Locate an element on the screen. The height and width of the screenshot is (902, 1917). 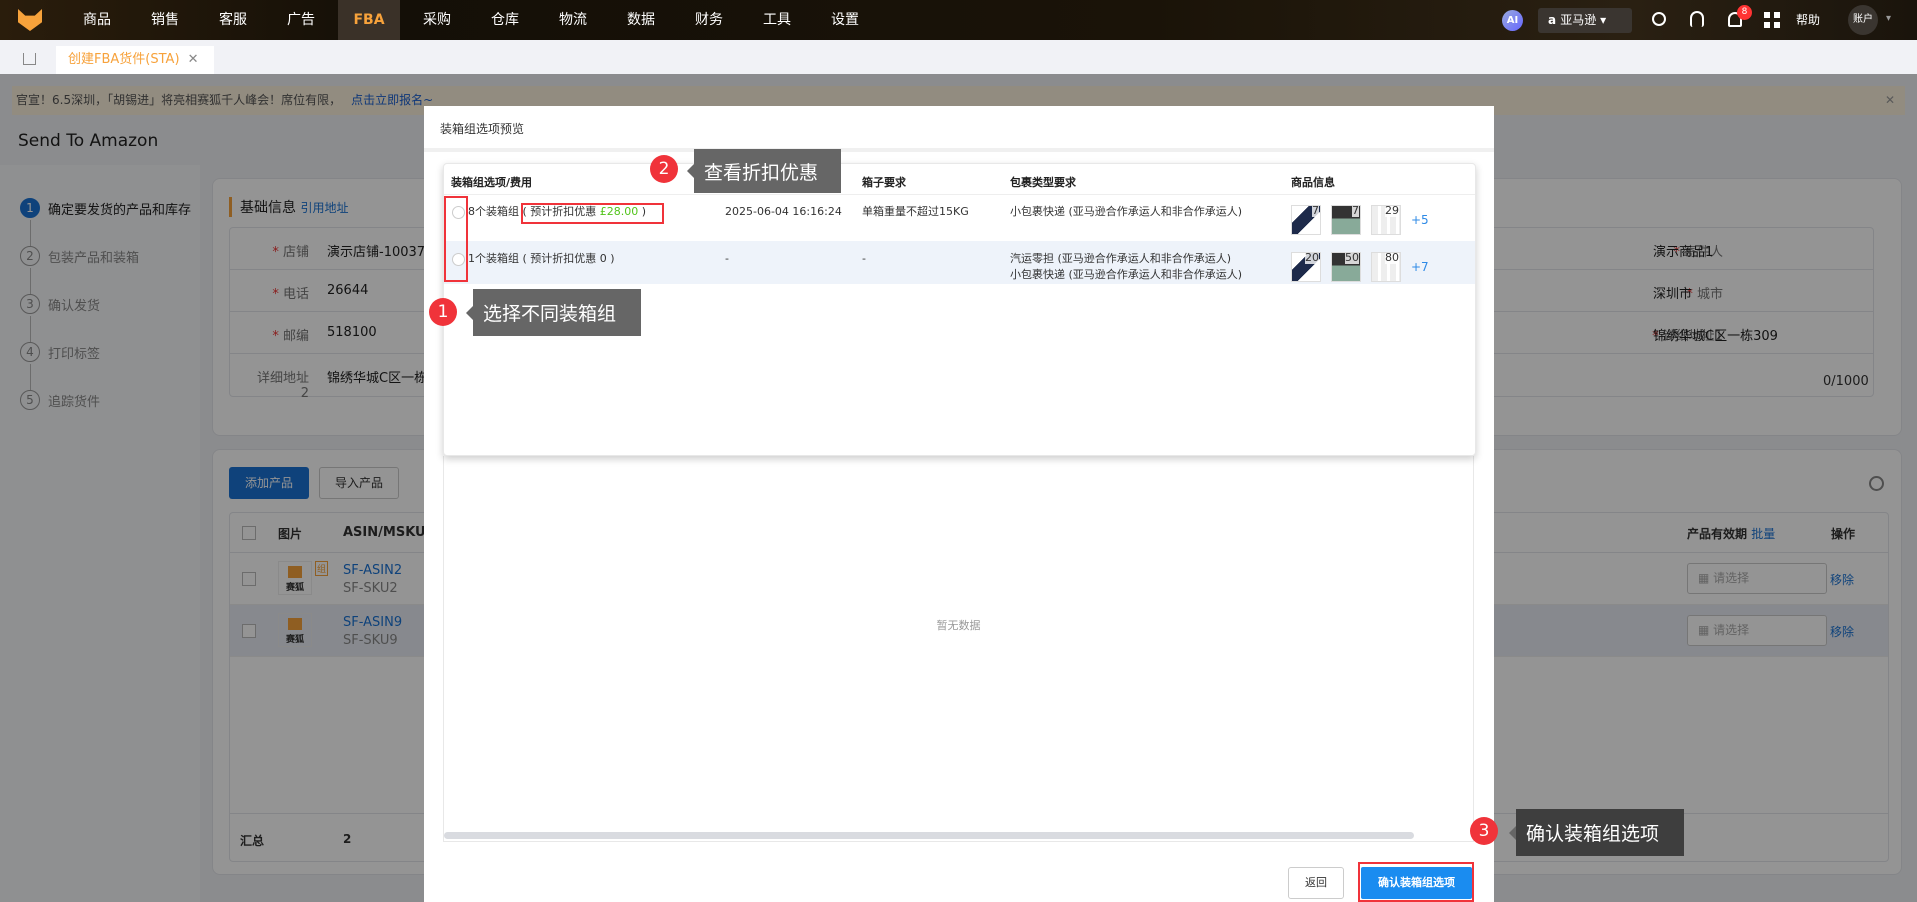
empty-text: 暂无数据 is located at coordinates (958, 625).